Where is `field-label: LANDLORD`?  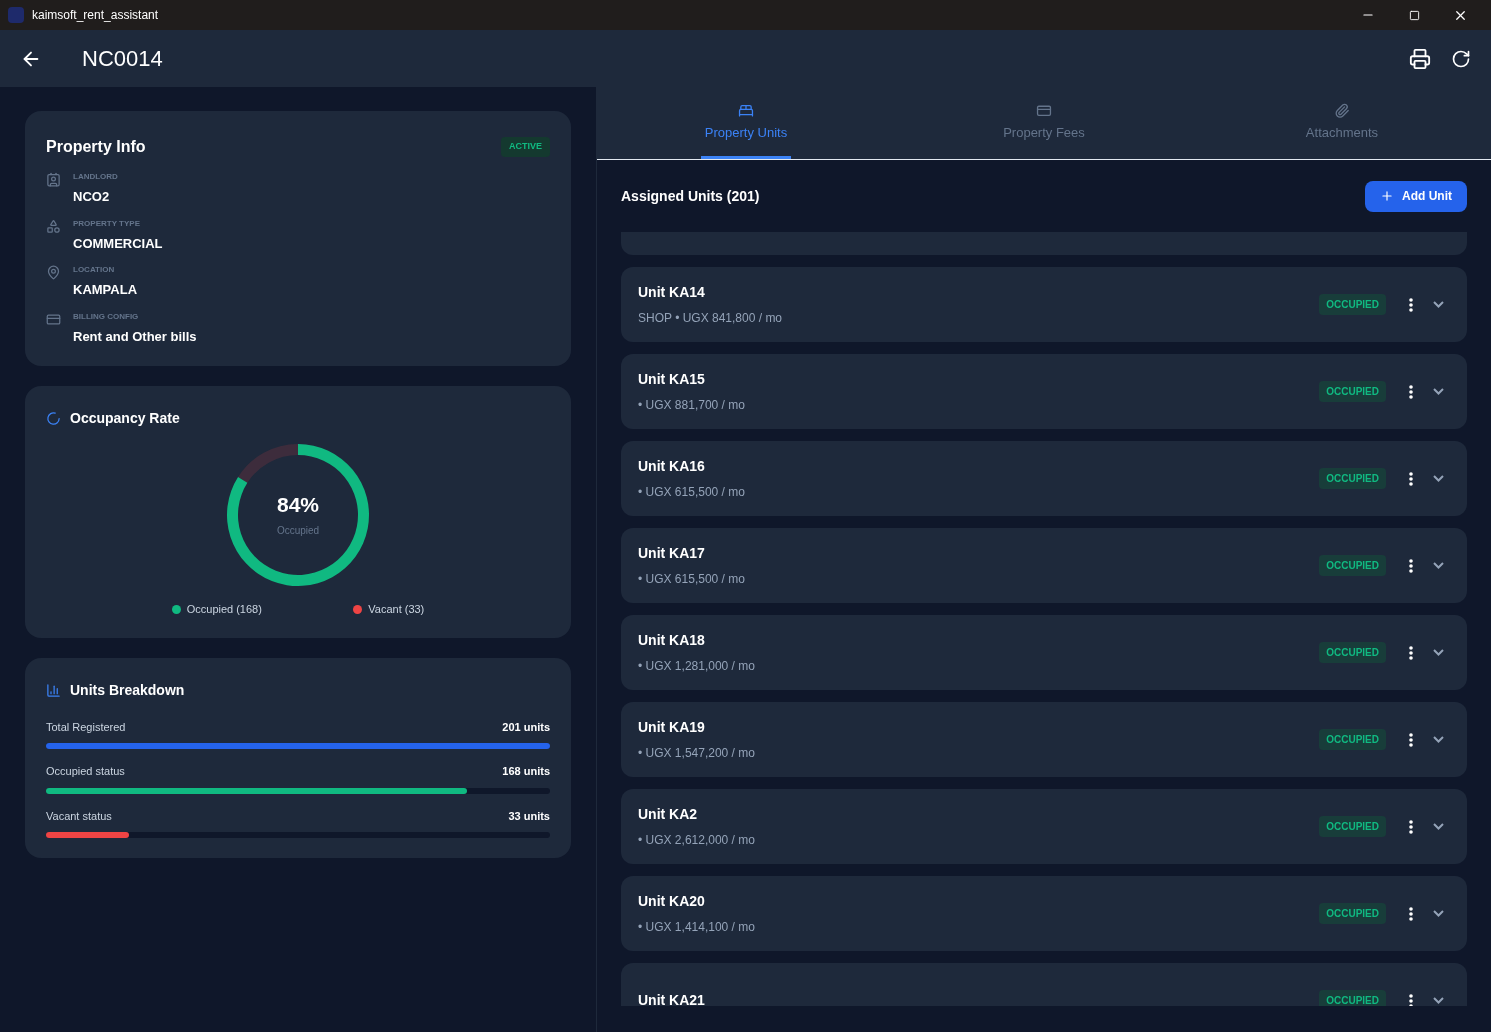 field-label: LANDLORD is located at coordinates (95, 177).